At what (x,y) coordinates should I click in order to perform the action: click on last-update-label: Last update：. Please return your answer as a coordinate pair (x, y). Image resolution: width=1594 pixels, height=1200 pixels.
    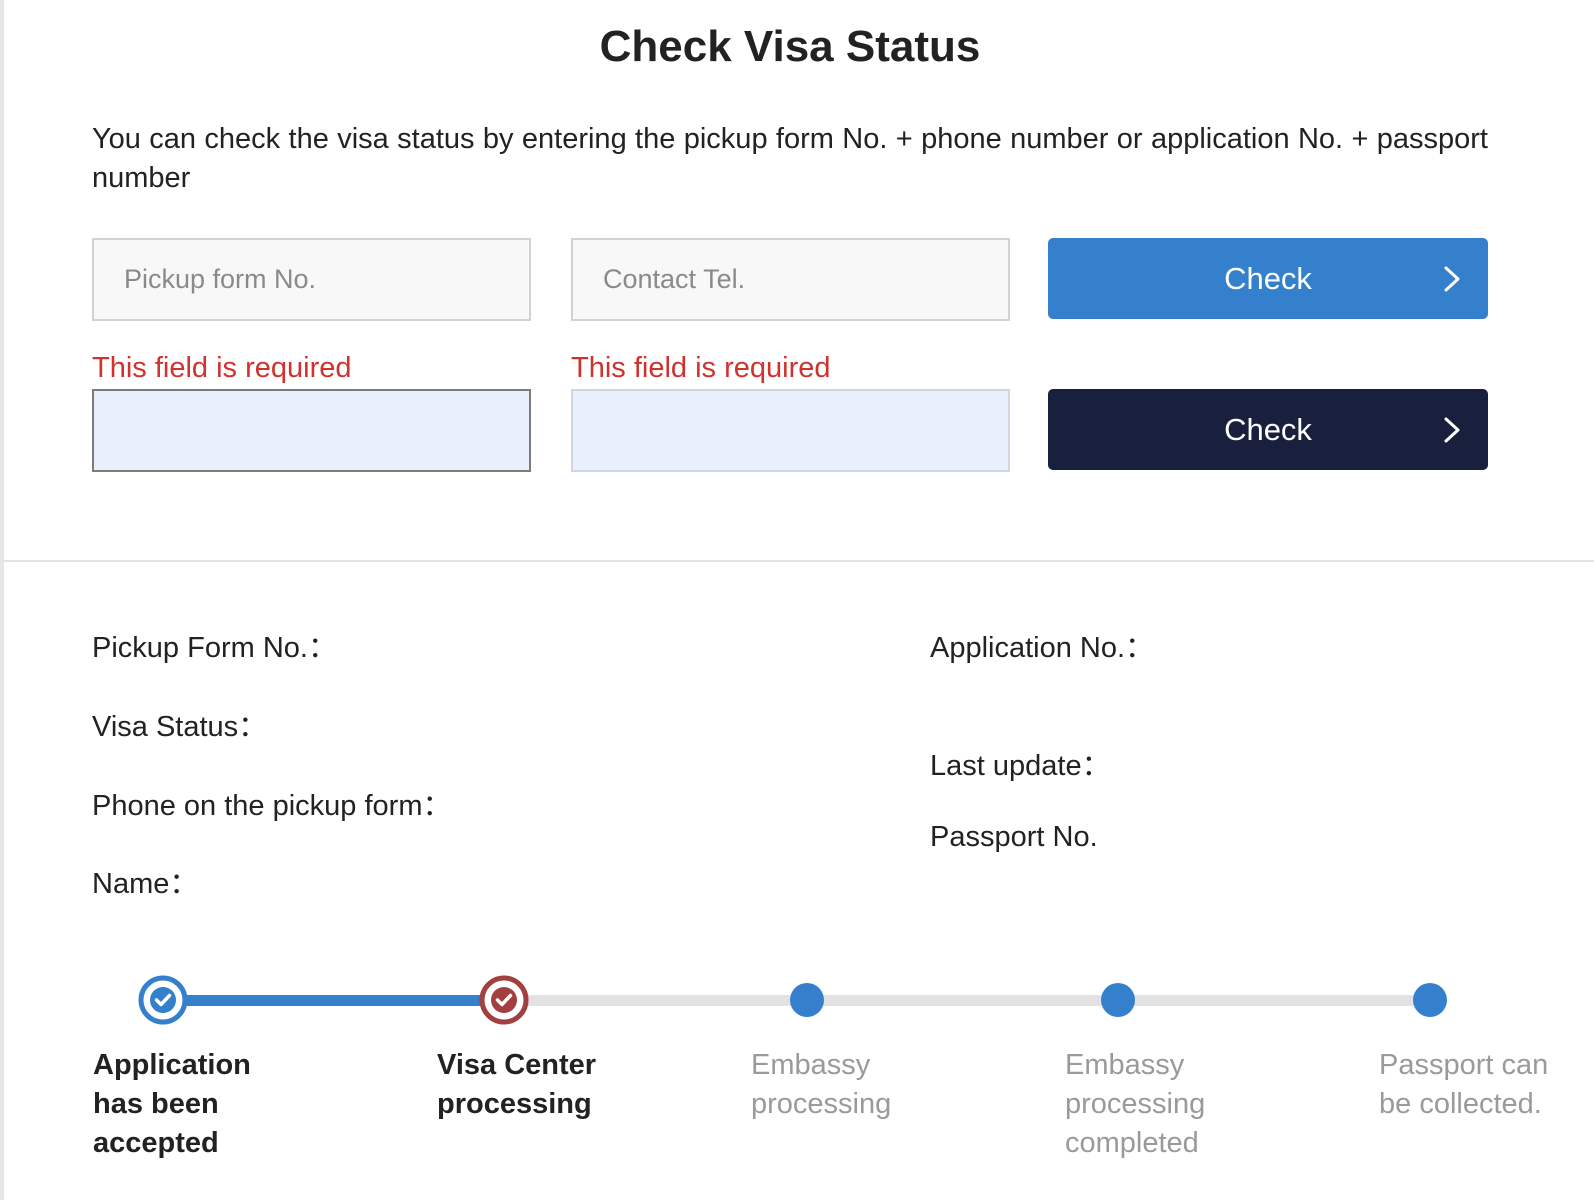
    Looking at the image, I should click on (1020, 766).